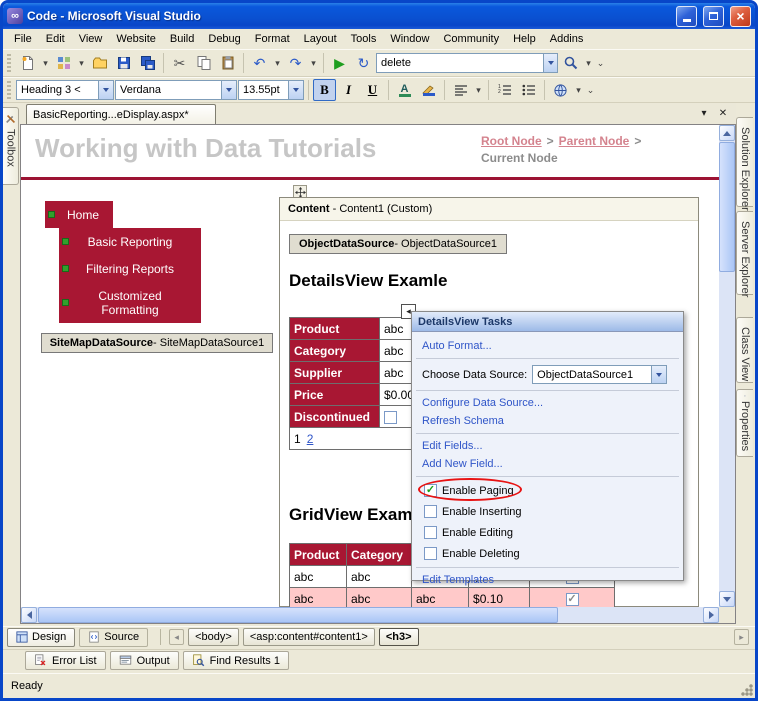 The width and height of the screenshot is (758, 701). What do you see at coordinates (409, 39) in the screenshot?
I see `menu-window: Window` at bounding box center [409, 39].